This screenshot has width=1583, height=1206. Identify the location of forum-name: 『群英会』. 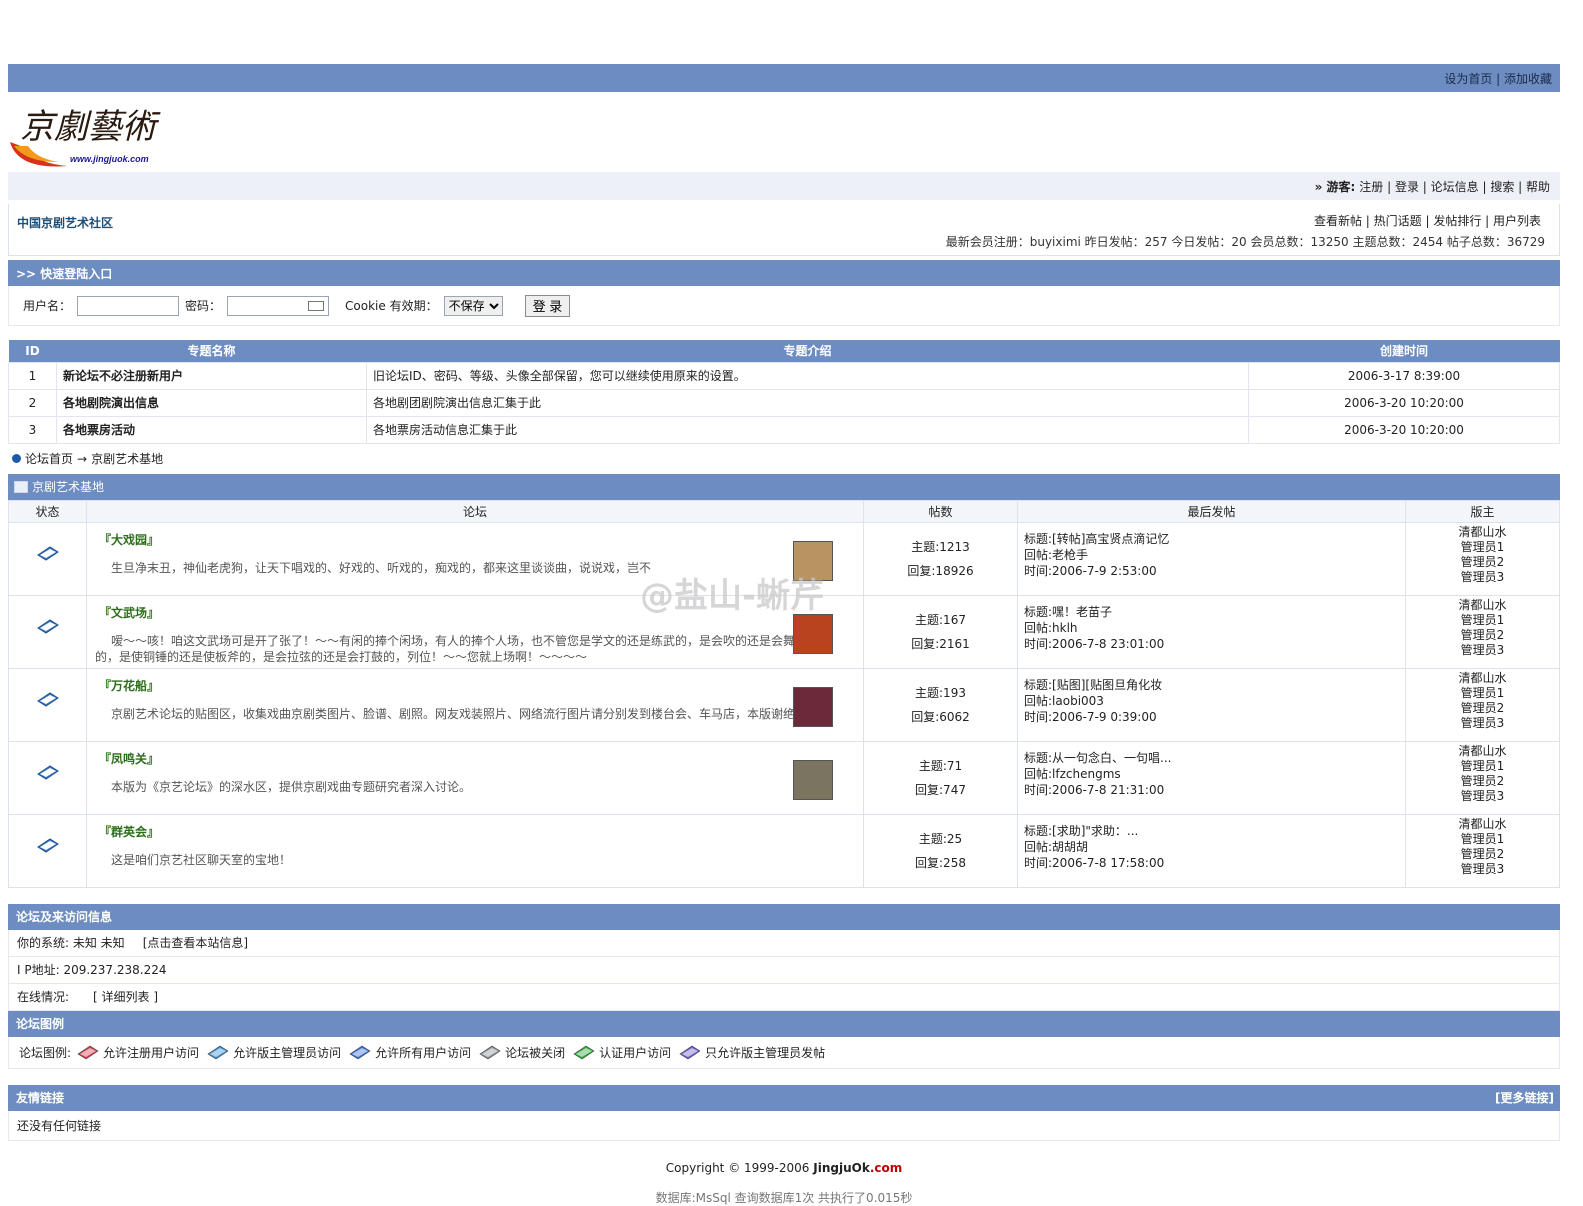
(481, 831).